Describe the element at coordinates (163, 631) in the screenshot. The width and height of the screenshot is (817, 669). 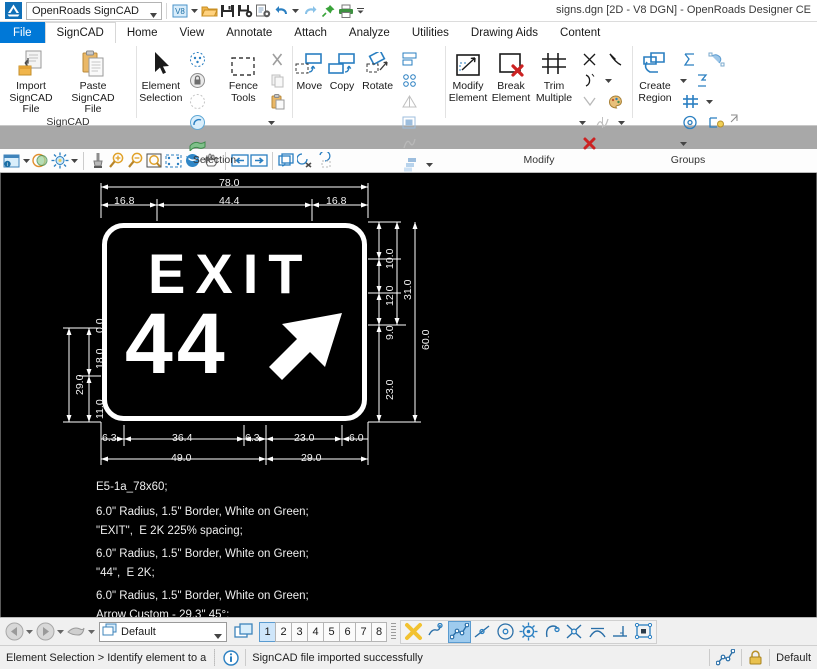
I see `level-display-combo: Default` at that location.